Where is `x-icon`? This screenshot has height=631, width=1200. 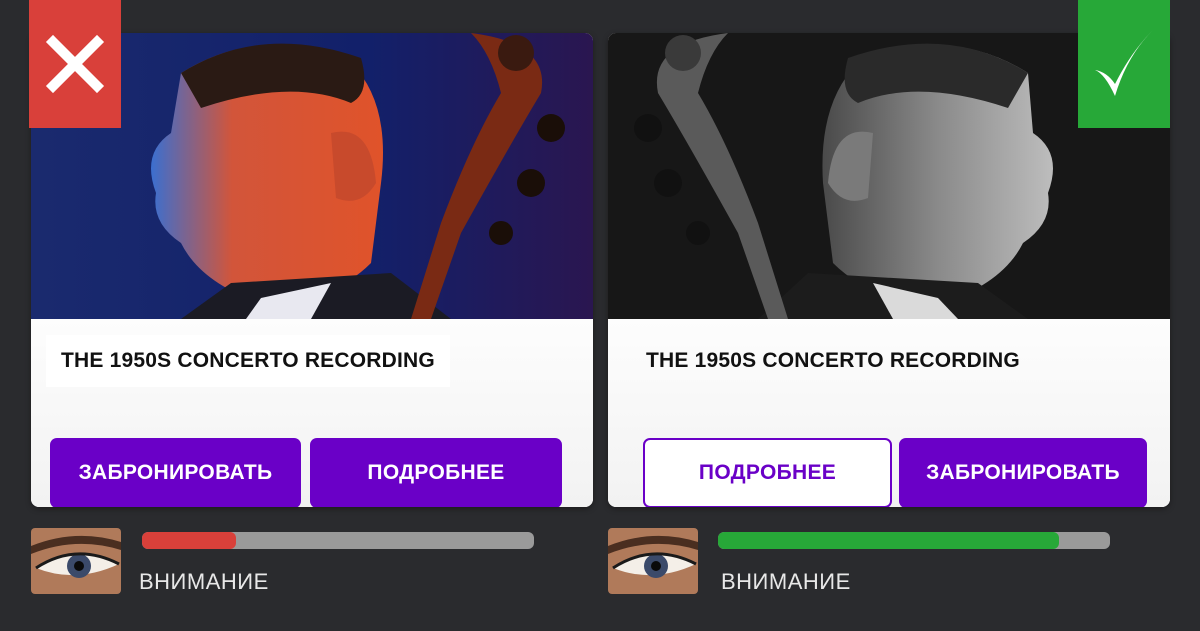
x-icon is located at coordinates (75, 64).